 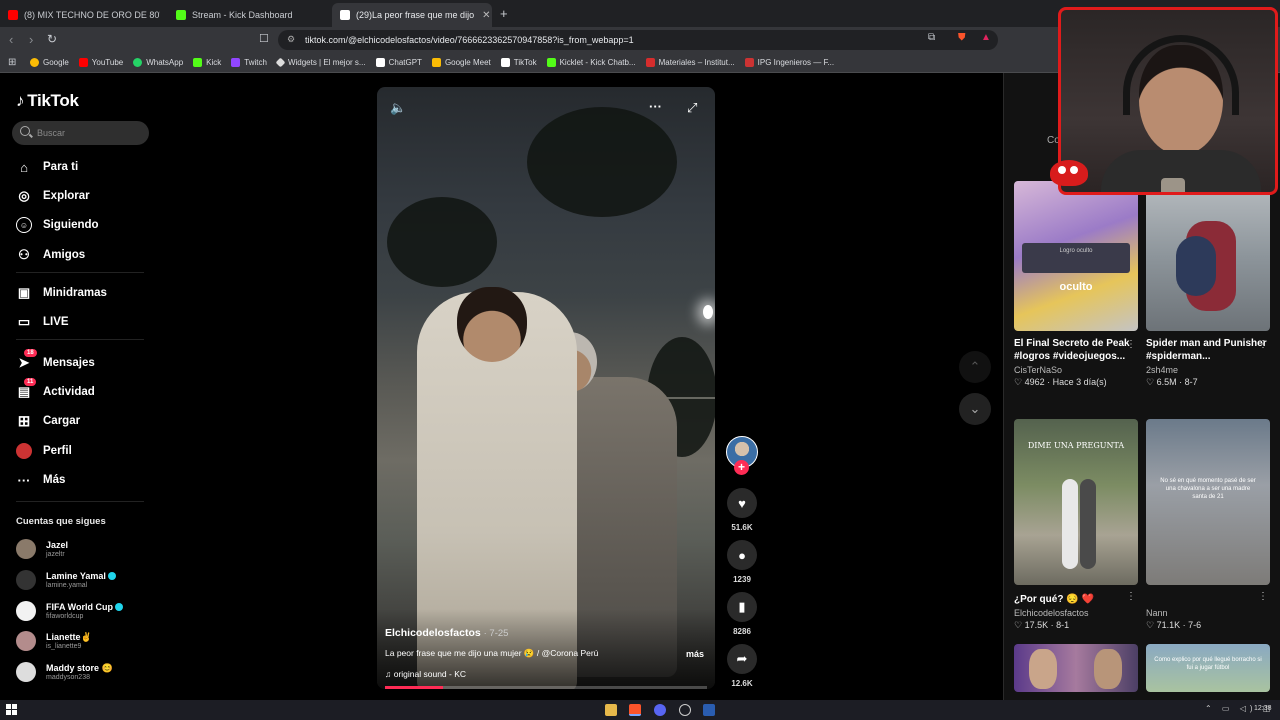 I want to click on followed-account: Maddy store 😊 maddyson238, so click(x=64, y=672).